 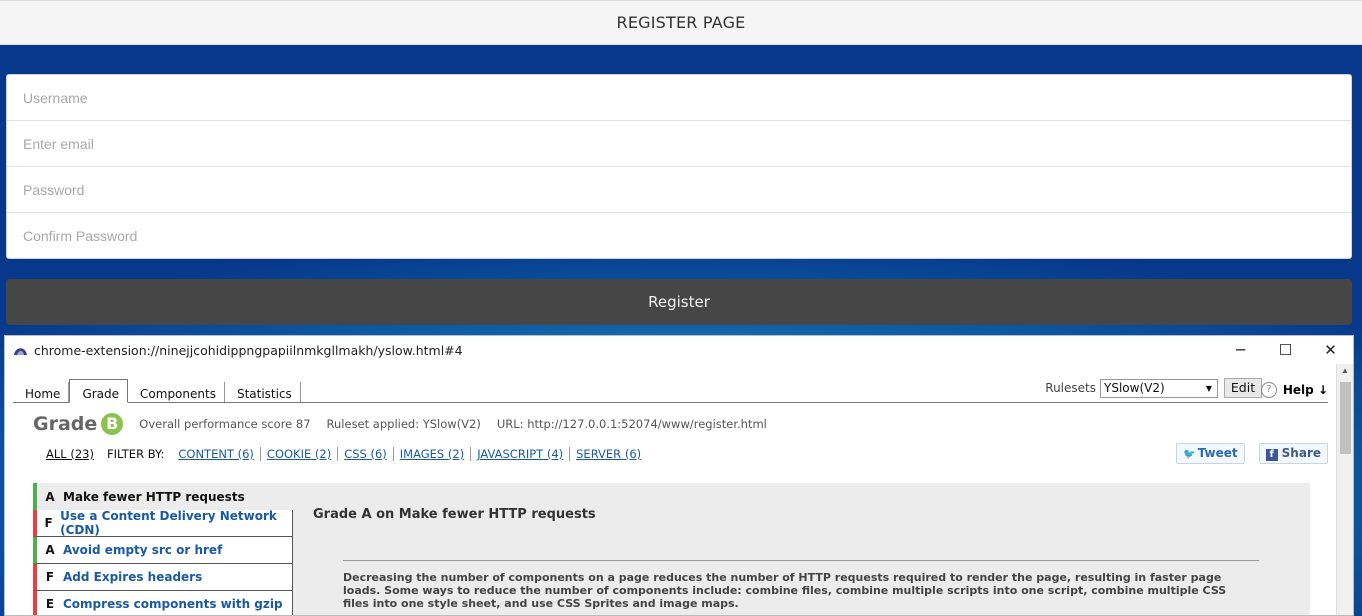 I want to click on divider, so click(x=801, y=560).